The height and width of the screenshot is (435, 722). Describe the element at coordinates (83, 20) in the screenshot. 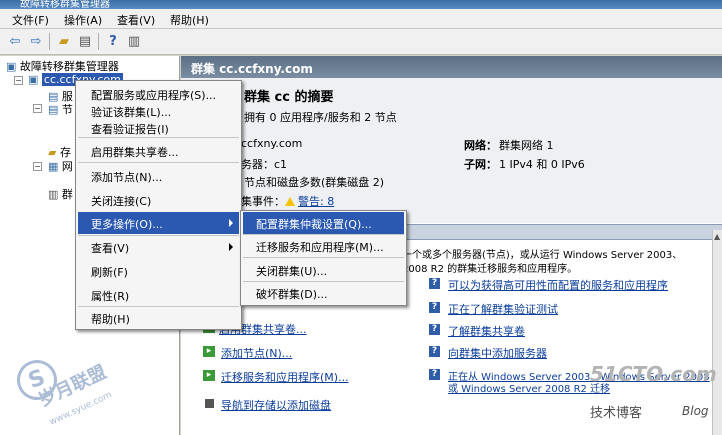

I see `menu-action: 操作(A)` at that location.